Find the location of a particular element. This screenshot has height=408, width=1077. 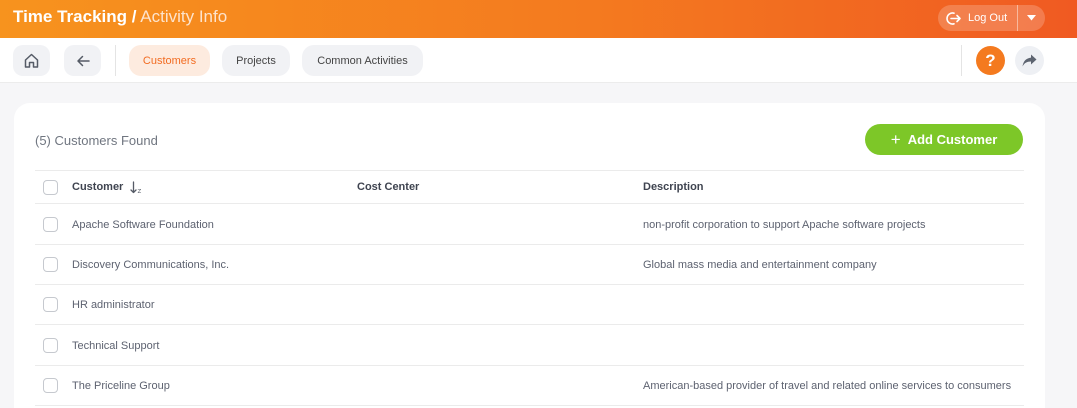

customer-name: The Priceline Group is located at coordinates (121, 386).